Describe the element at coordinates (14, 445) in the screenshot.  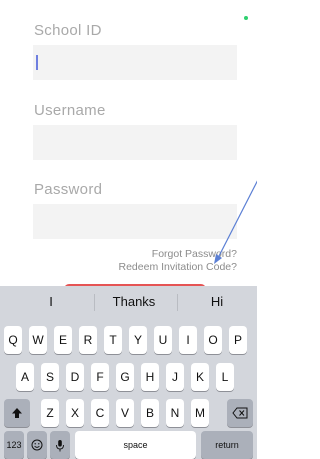
I see `numbers-key: 123` at that location.